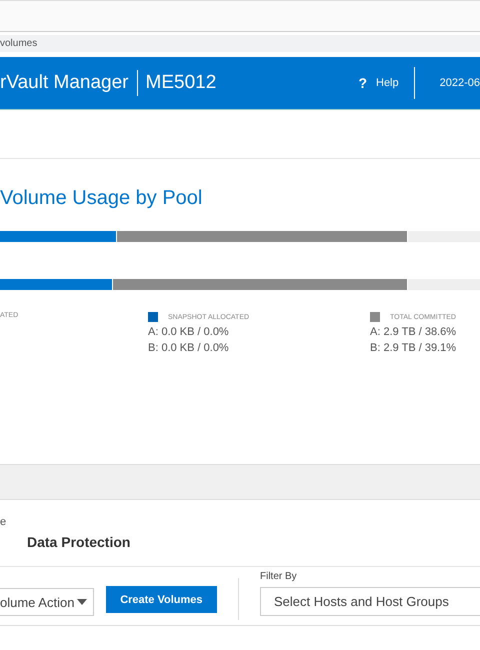 This screenshot has height=650, width=480. Describe the element at coordinates (414, 332) in the screenshot. I see `legend-value: A: 2.9 TB / 38.6%` at that location.